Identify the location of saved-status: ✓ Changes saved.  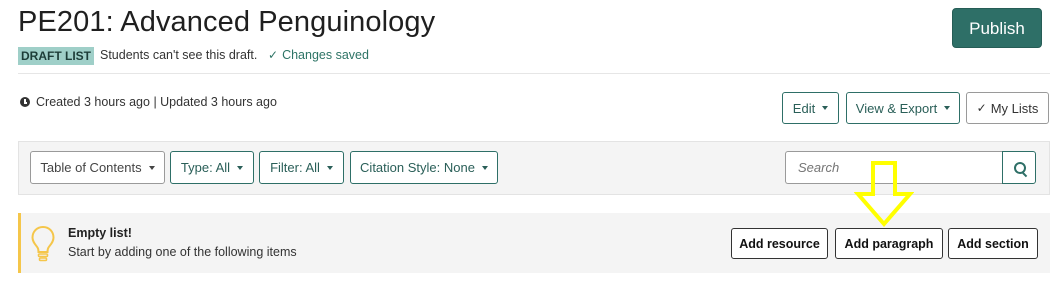
(318, 55).